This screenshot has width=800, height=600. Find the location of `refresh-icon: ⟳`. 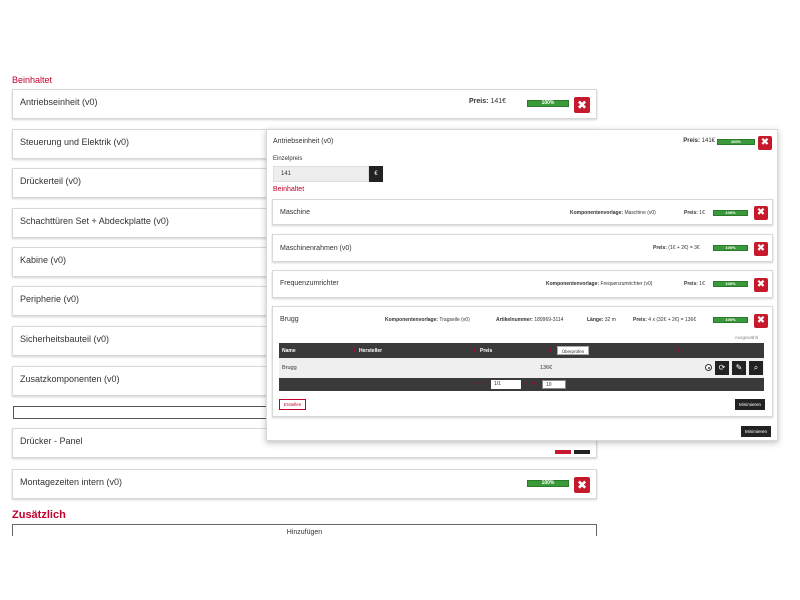

refresh-icon: ⟳ is located at coordinates (722, 368).